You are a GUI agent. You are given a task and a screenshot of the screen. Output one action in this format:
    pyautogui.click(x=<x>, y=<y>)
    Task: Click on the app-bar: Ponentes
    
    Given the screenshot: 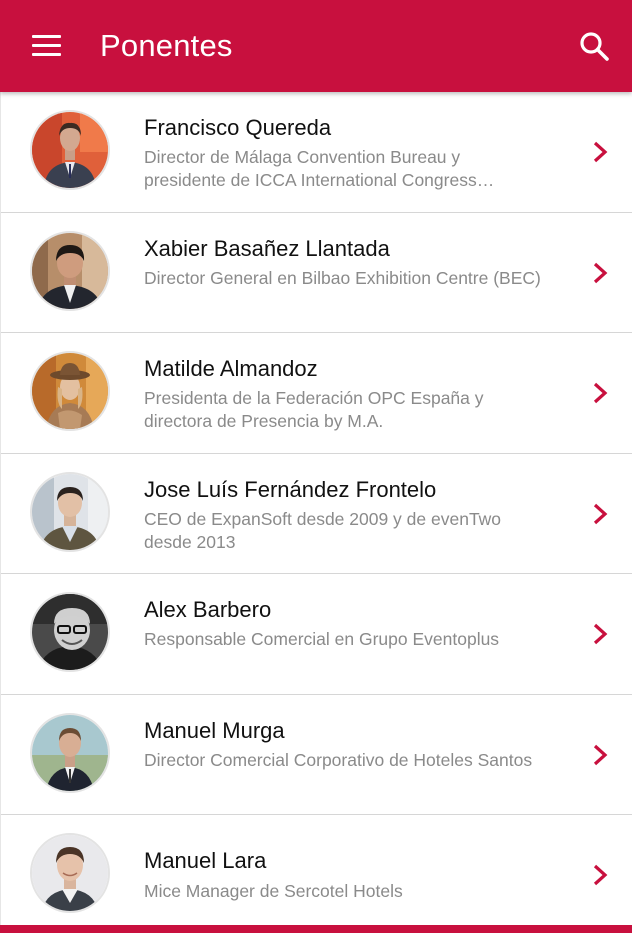 What is the action you would take?
    pyautogui.click(x=316, y=46)
    